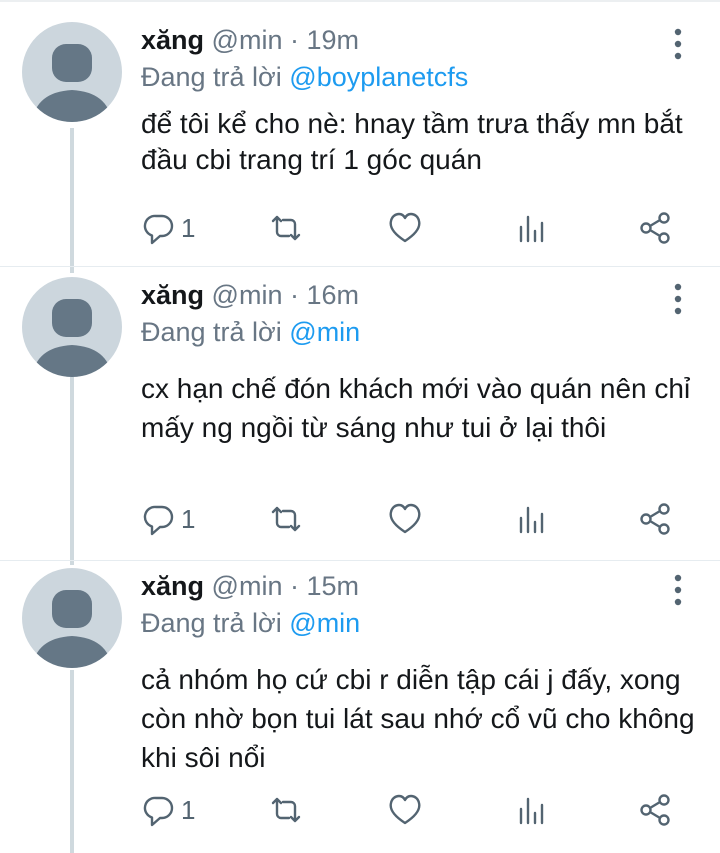 This screenshot has height=853, width=720. Describe the element at coordinates (333, 295) in the screenshot. I see `timestamp: 16m` at that location.